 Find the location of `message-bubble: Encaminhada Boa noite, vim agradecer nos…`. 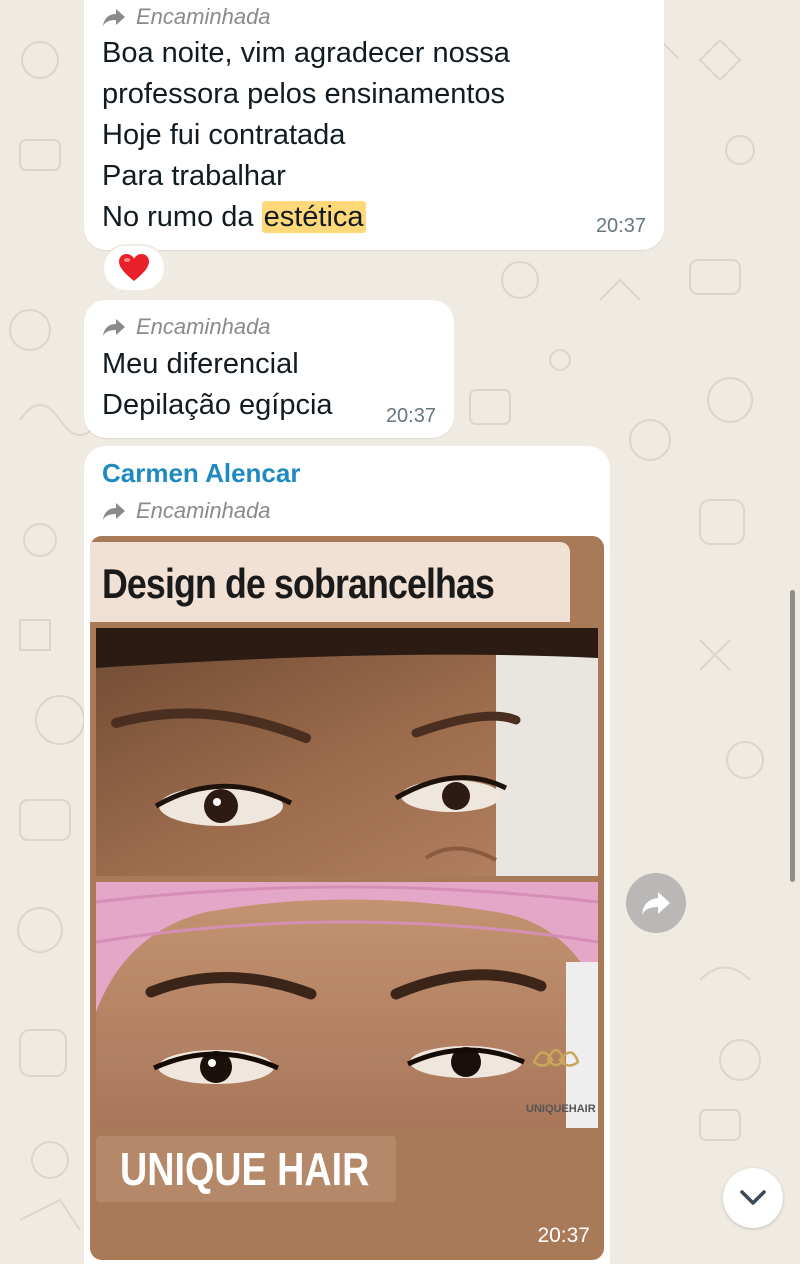

message-bubble: Encaminhada Boa noite, vim agradecer nos… is located at coordinates (374, 125).